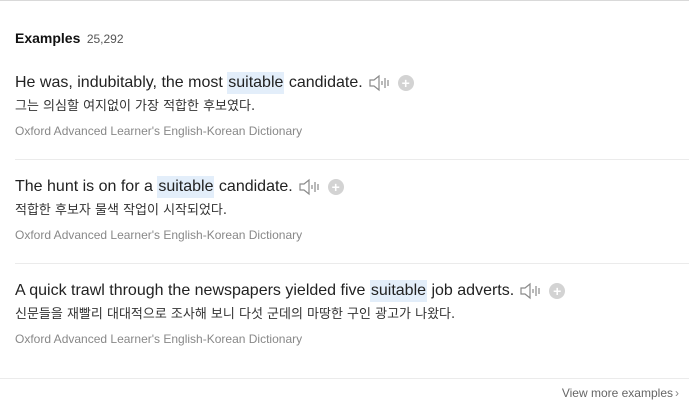  I want to click on examples-header: Examples 25,292, so click(69, 39).